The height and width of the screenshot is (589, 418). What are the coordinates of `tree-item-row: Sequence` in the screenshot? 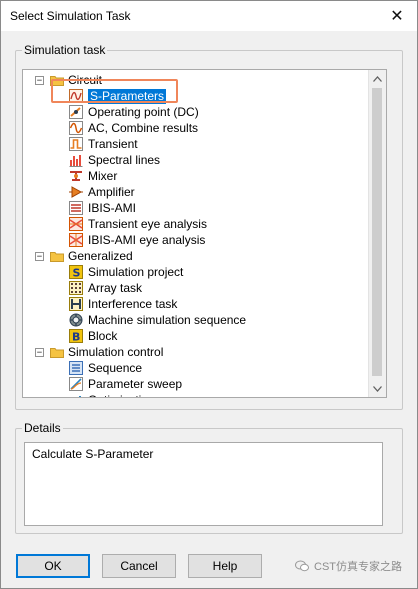 It's located at (105, 368).